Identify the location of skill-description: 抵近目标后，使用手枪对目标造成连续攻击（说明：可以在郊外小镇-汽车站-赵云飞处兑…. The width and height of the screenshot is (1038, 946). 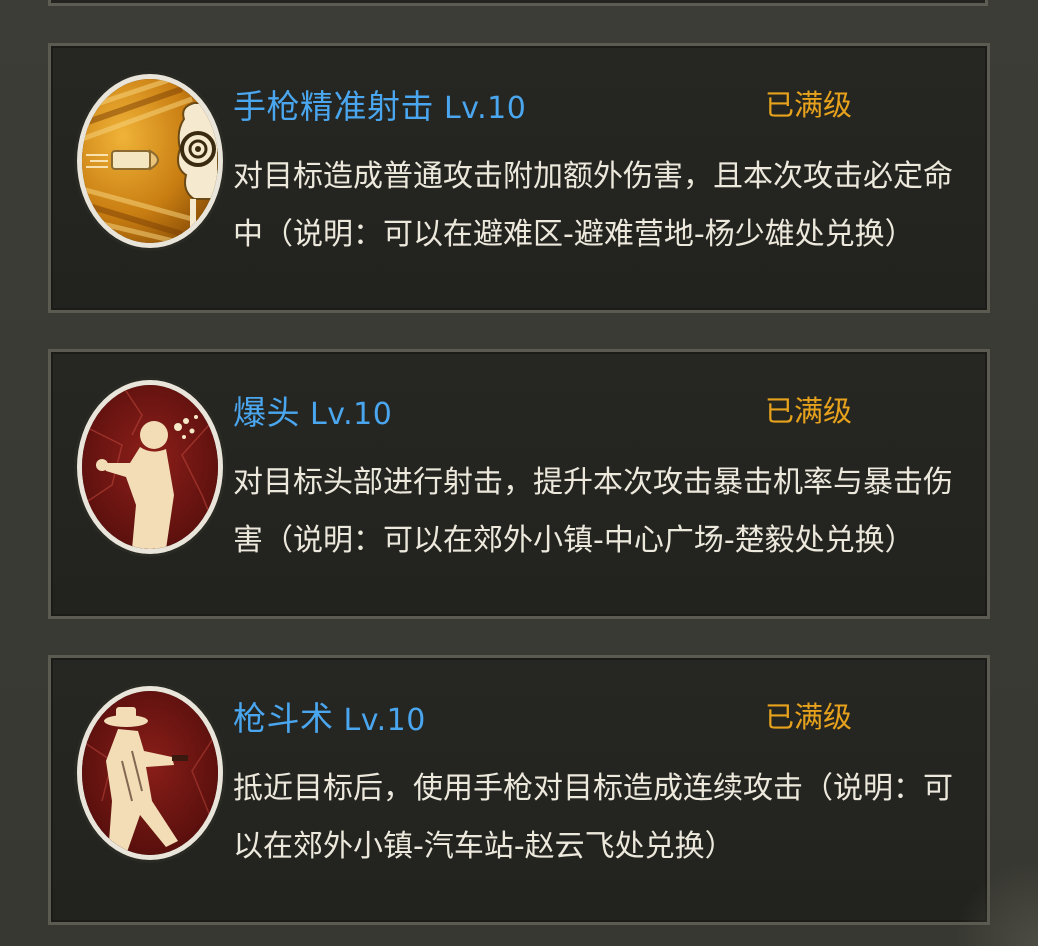
(593, 817).